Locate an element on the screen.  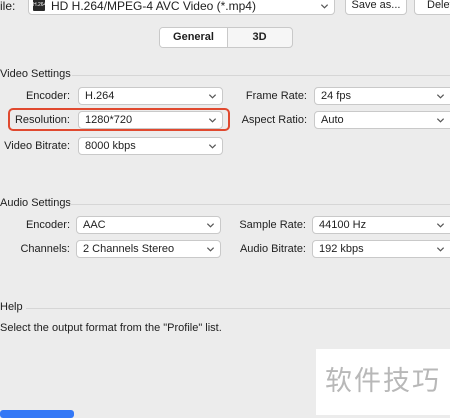
tab-bar: General 3D is located at coordinates (226, 37).